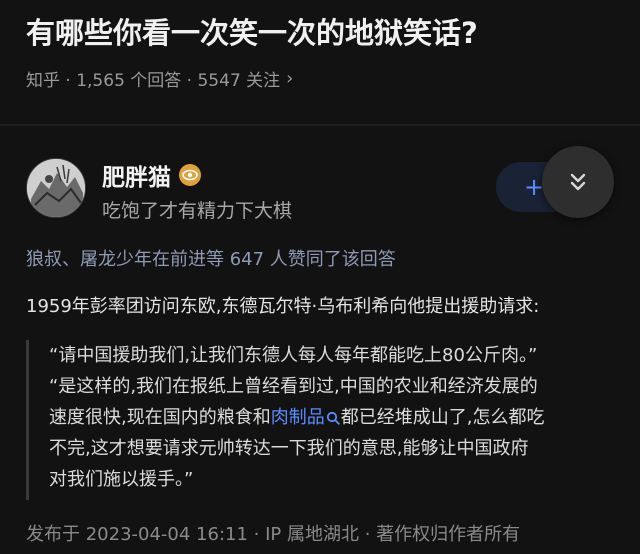 The height and width of the screenshot is (554, 640). I want to click on avatar, so click(56, 188).